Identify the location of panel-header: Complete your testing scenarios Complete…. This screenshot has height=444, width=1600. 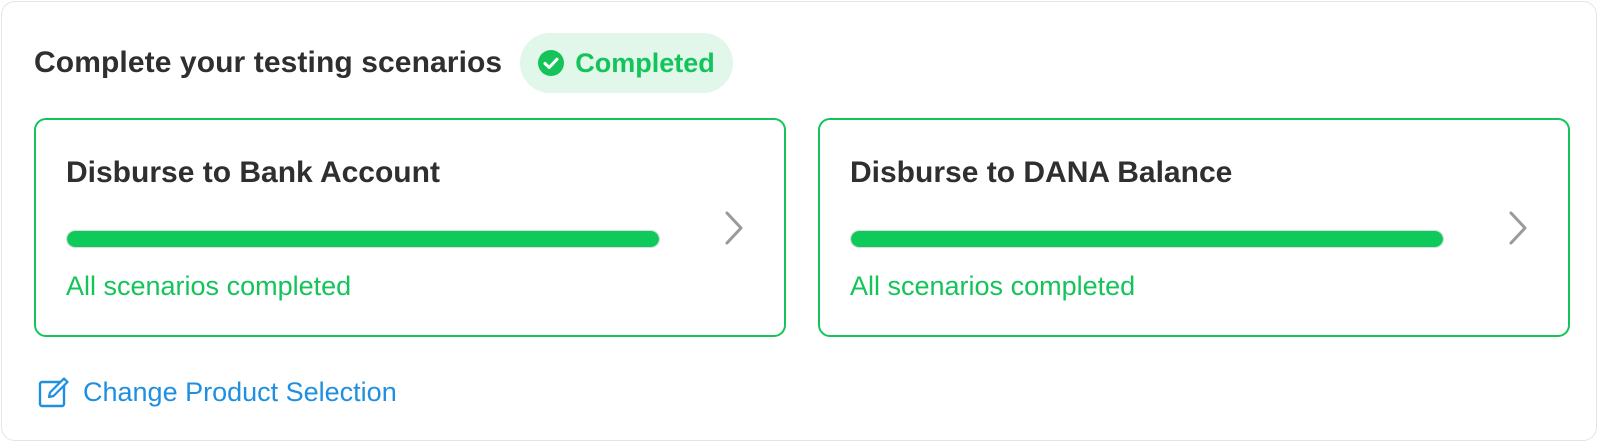
(383, 63).